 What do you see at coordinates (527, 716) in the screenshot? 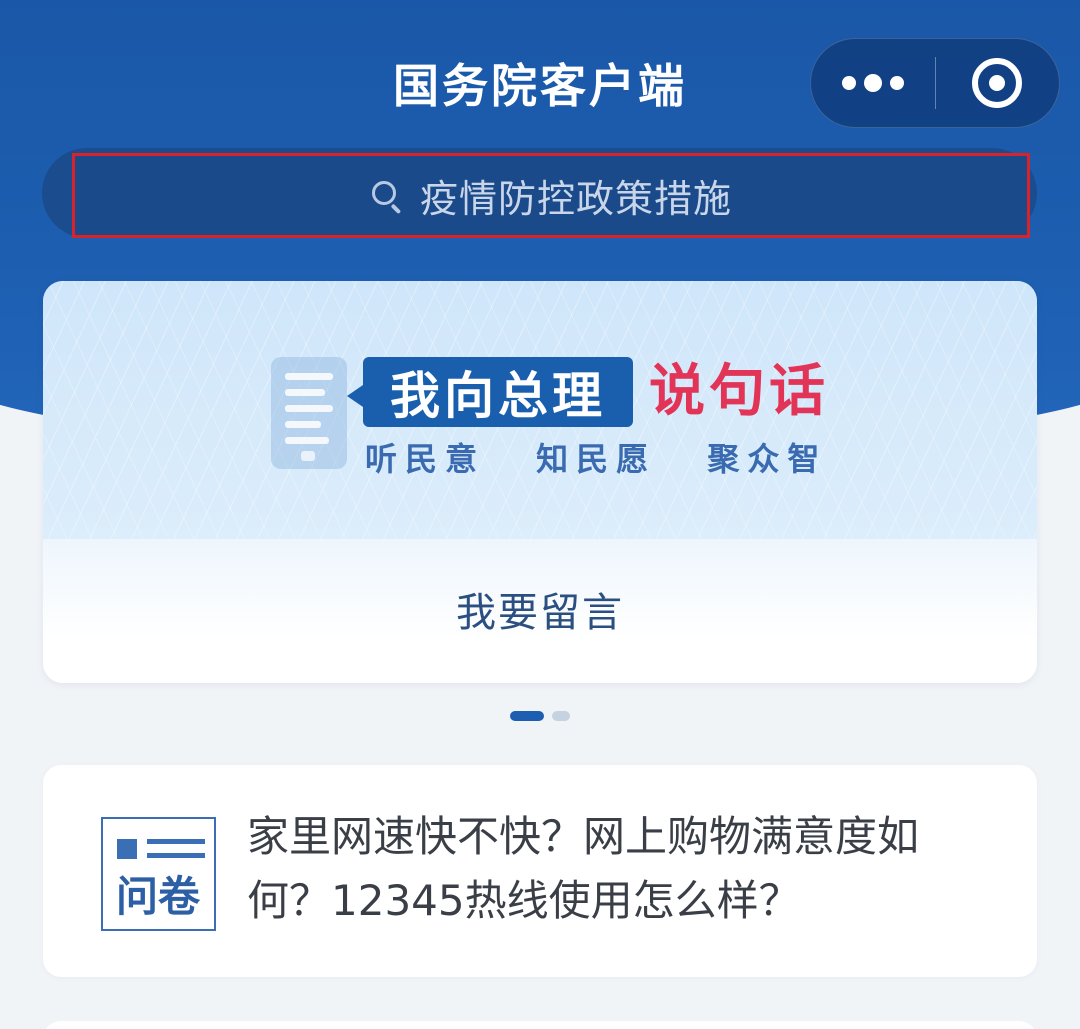
I see `carousel-dot-active` at bounding box center [527, 716].